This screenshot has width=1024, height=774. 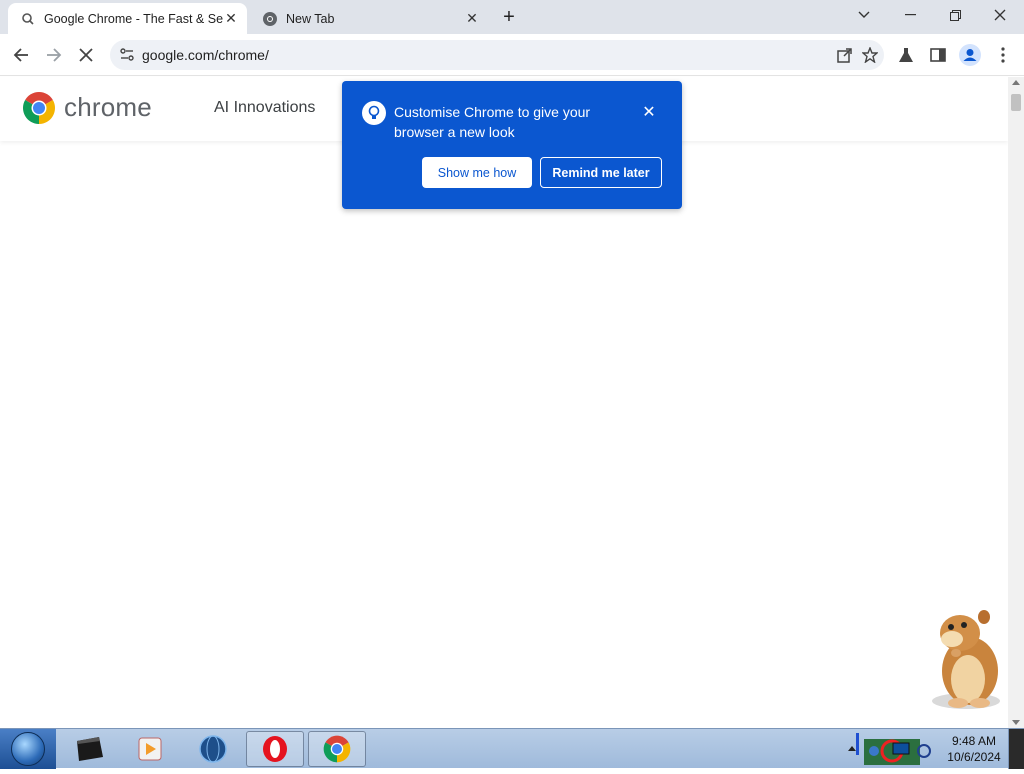 What do you see at coordinates (497, 55) in the screenshot?
I see `address-bar: google.com/chrome/` at bounding box center [497, 55].